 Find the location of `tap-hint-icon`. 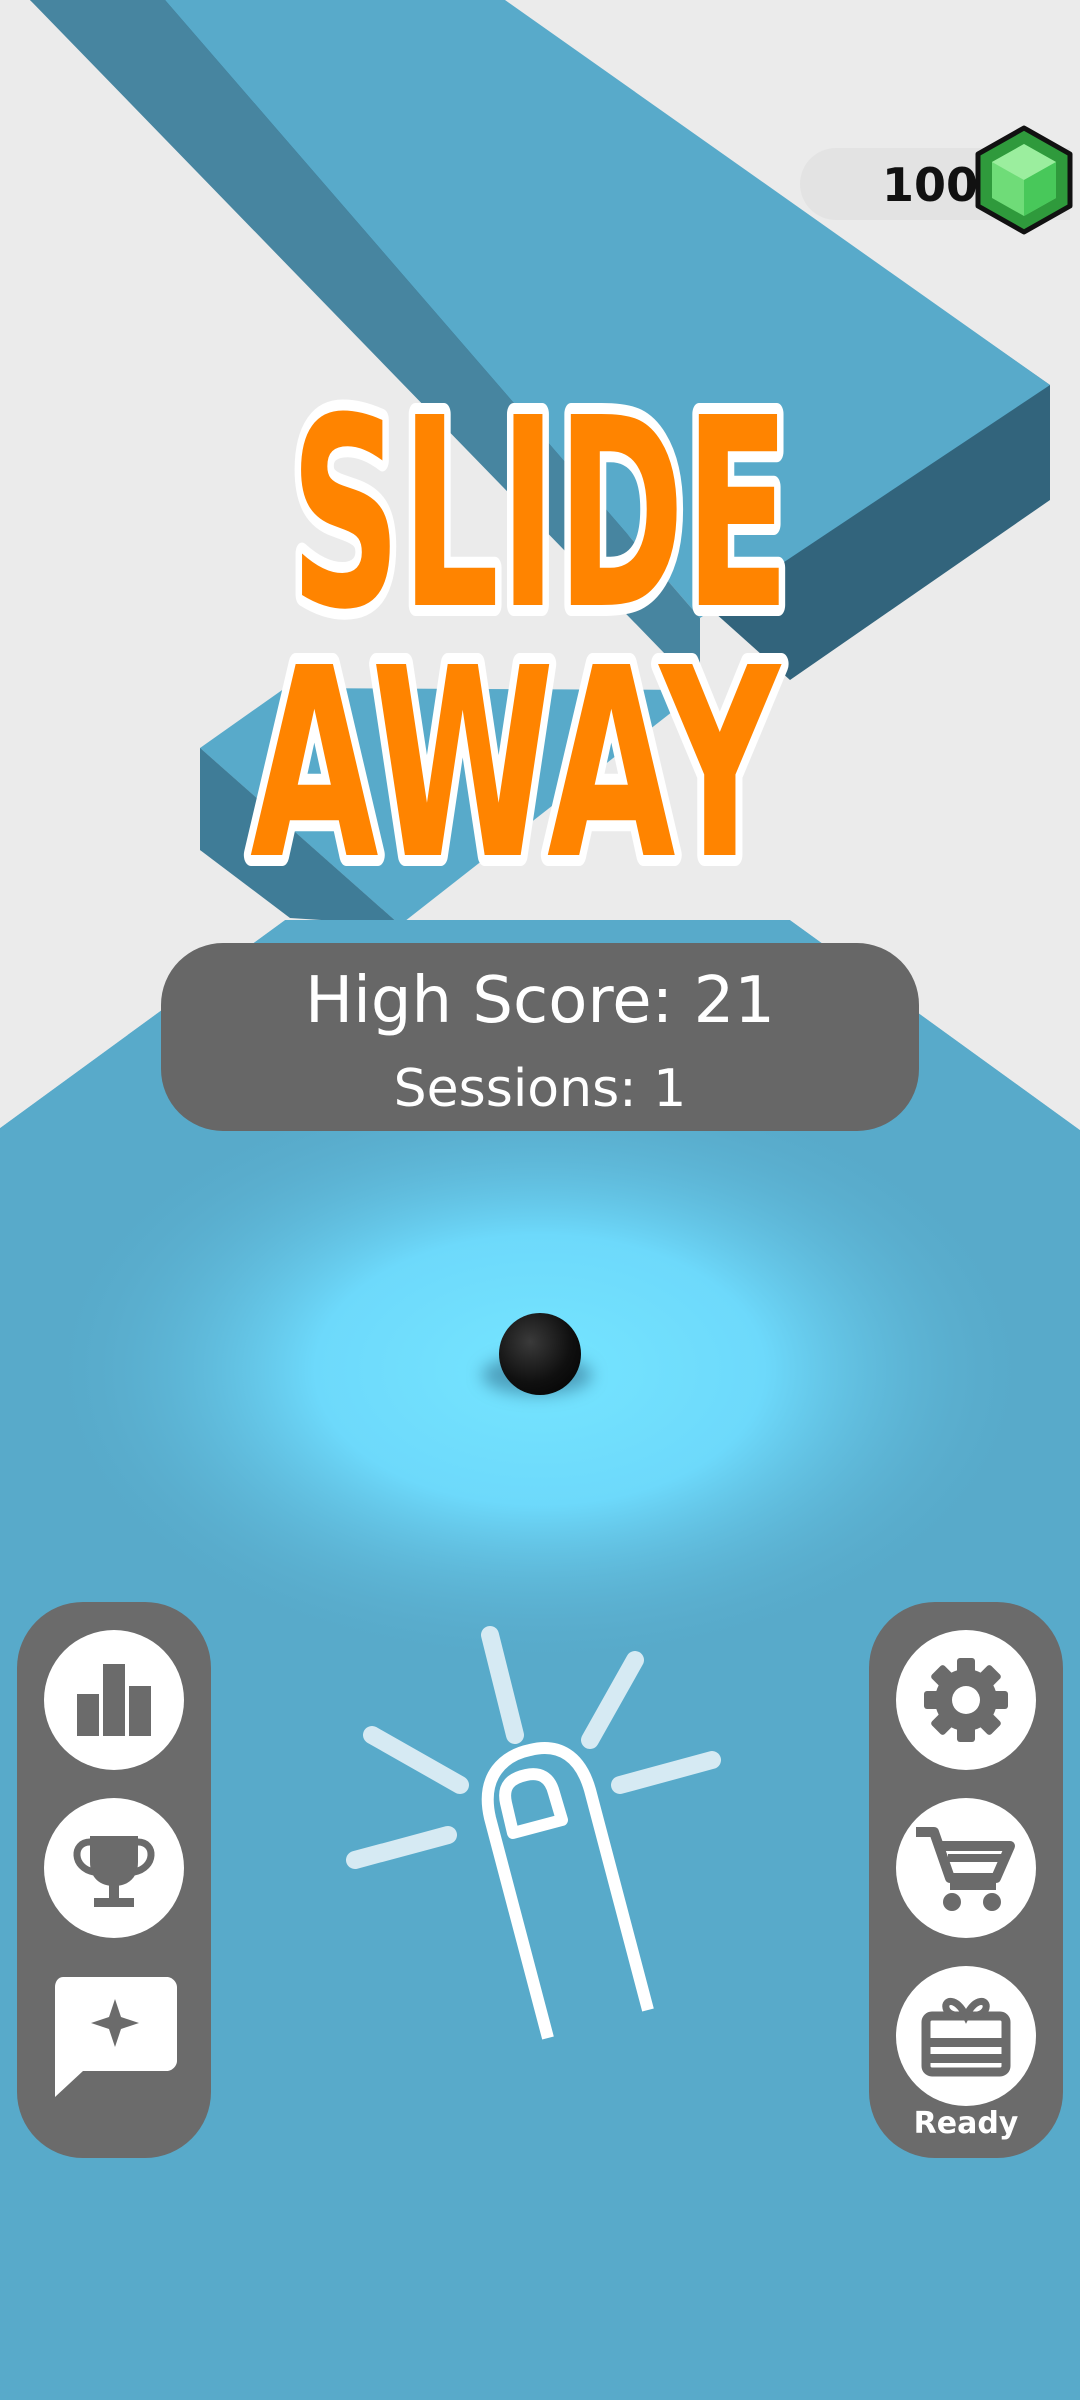

tap-hint-icon is located at coordinates (533, 1833).